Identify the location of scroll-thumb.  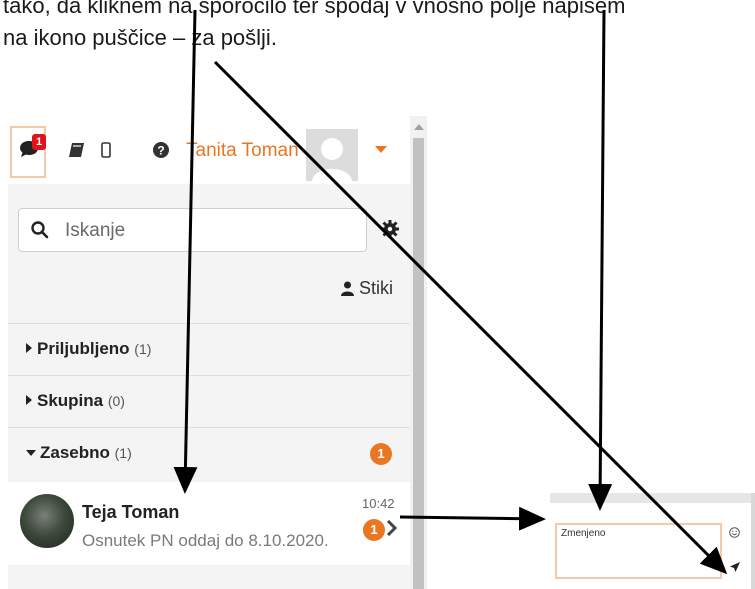
(418, 363).